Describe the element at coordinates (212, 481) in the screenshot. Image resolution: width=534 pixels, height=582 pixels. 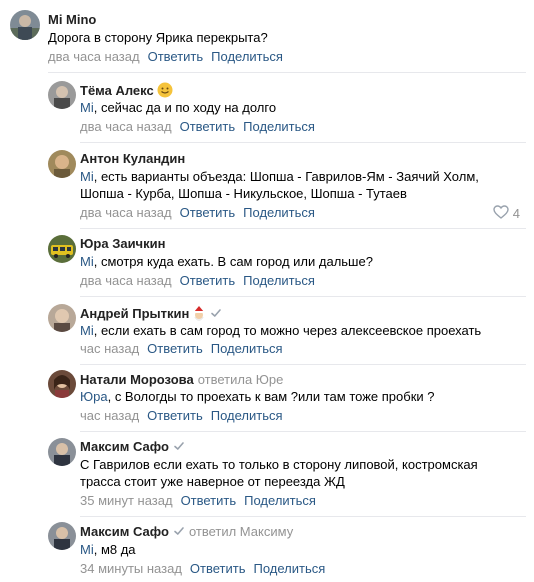
I see `comment-text-line2: трасса стоит уже наверное от переезда ЖД` at that location.